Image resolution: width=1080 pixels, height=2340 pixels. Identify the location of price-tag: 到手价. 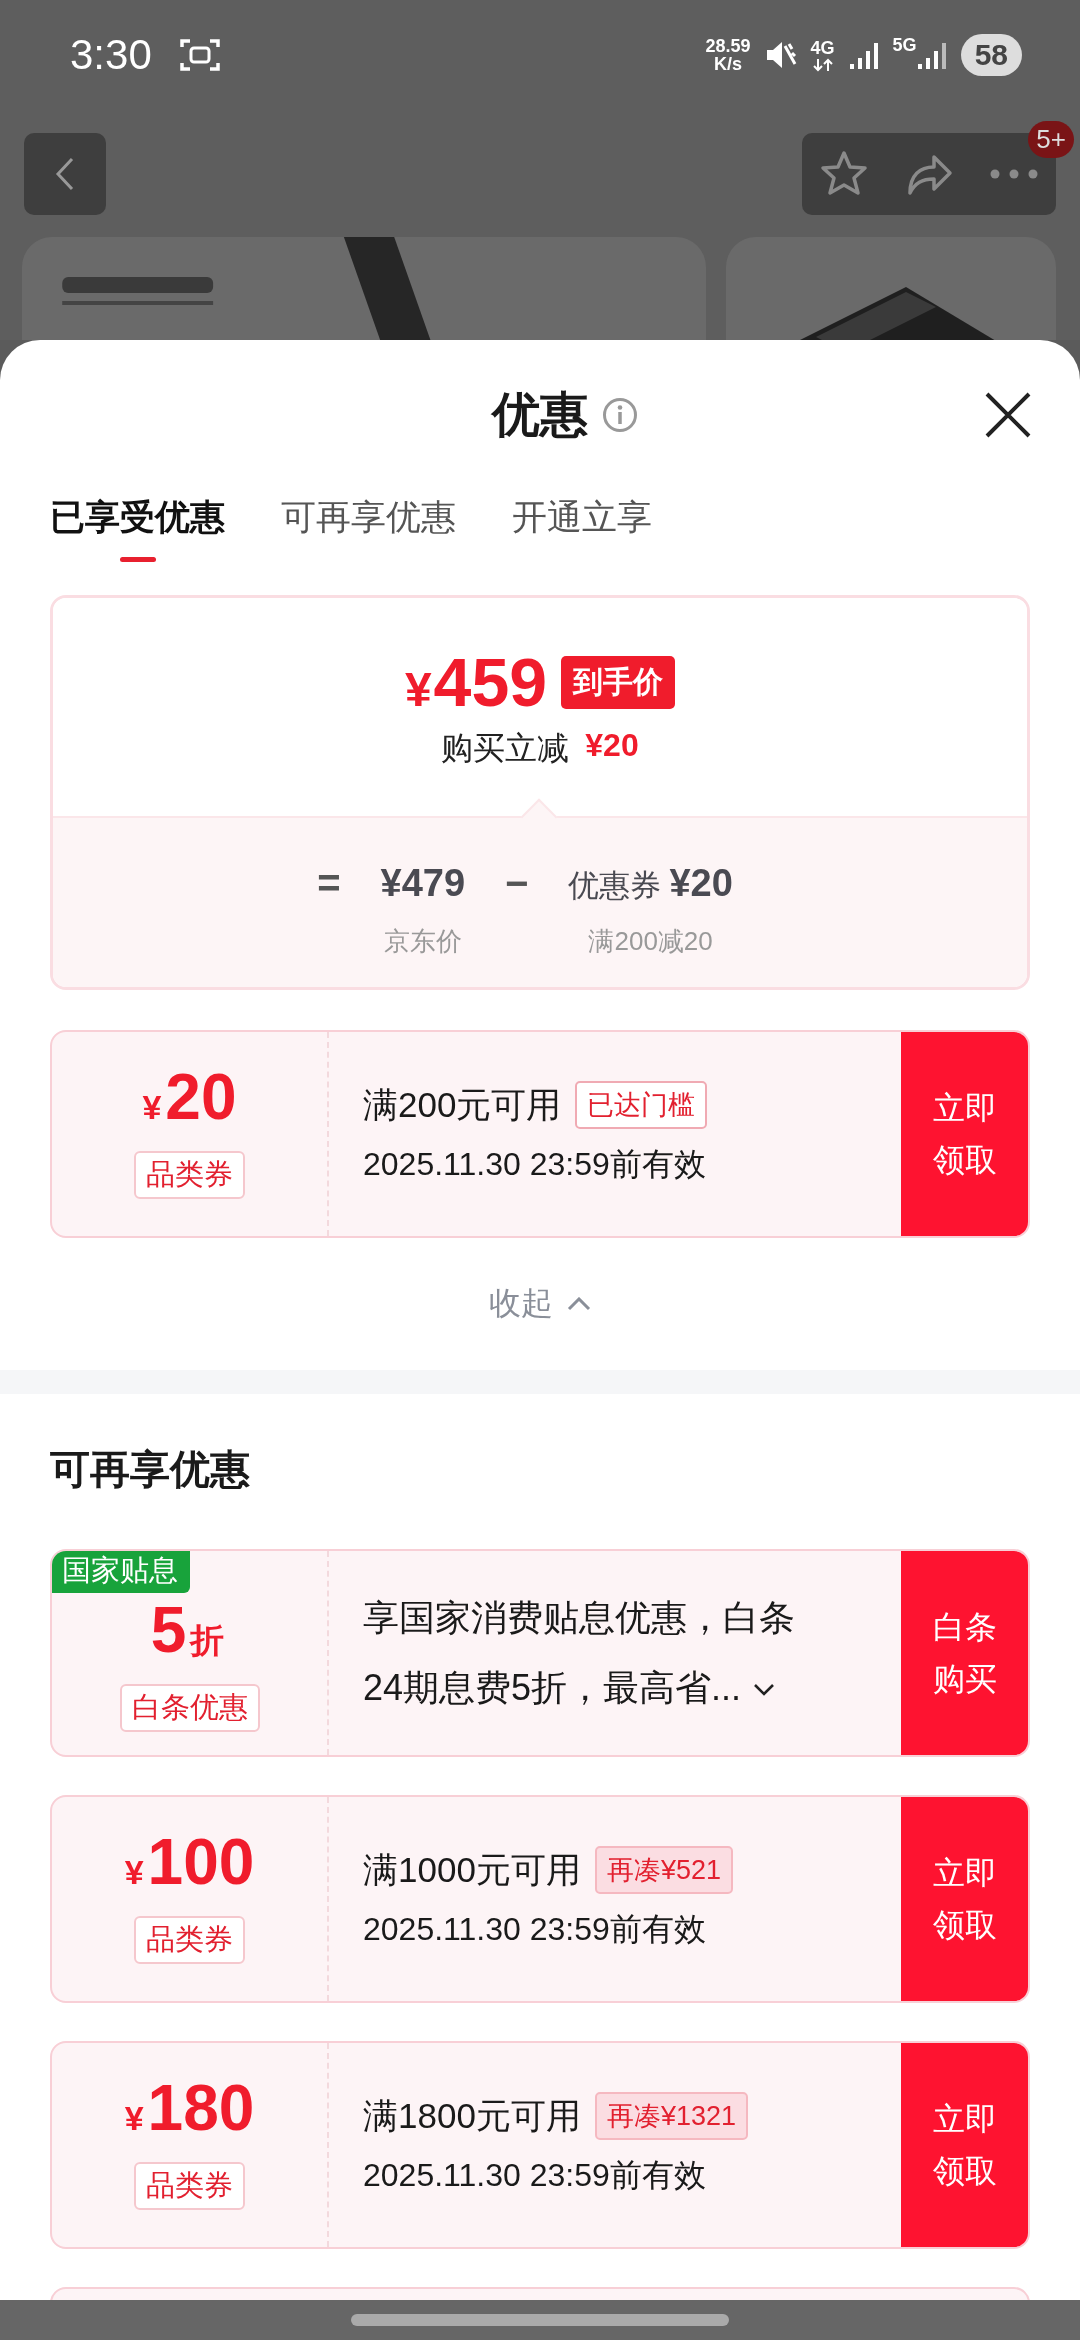
(618, 682).